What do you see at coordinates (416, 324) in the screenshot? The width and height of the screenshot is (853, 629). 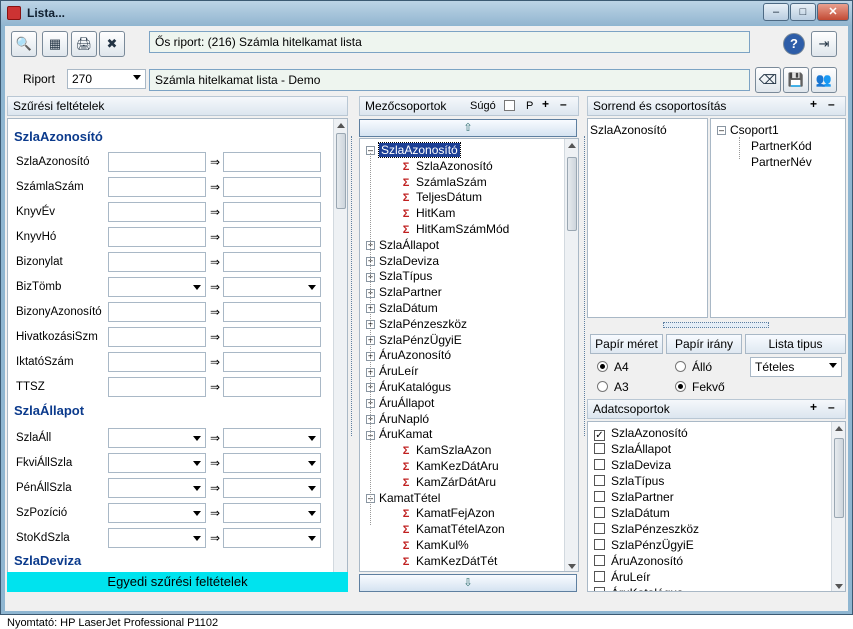 I see `tree-node: + SzlaPénzeszköz` at bounding box center [416, 324].